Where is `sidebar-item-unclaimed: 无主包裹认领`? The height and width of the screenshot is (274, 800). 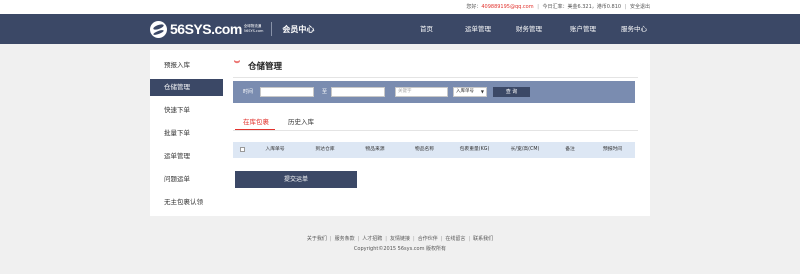
sidebar-item-unclaimed: 无主包裹认领 is located at coordinates (186, 202).